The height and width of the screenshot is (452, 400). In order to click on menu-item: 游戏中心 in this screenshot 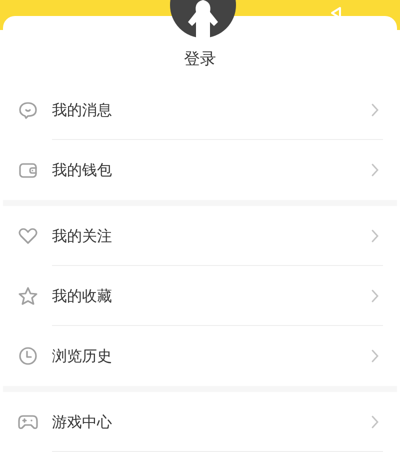, I will do `click(211, 422)`.